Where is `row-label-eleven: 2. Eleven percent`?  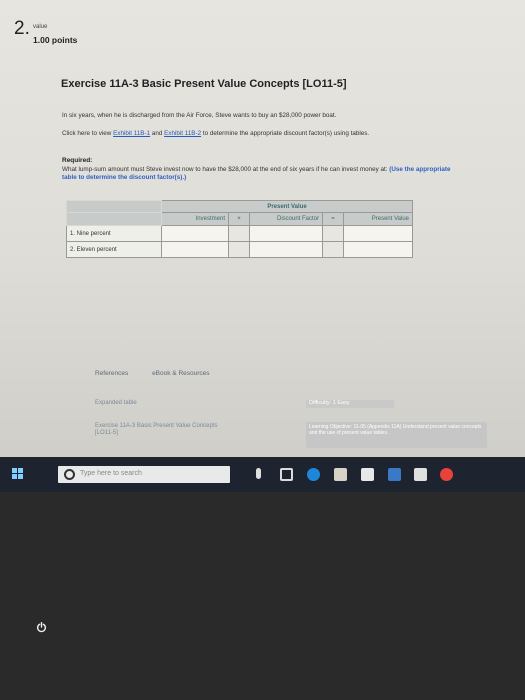
row-label-eleven: 2. Eleven percent is located at coordinates (114, 249).